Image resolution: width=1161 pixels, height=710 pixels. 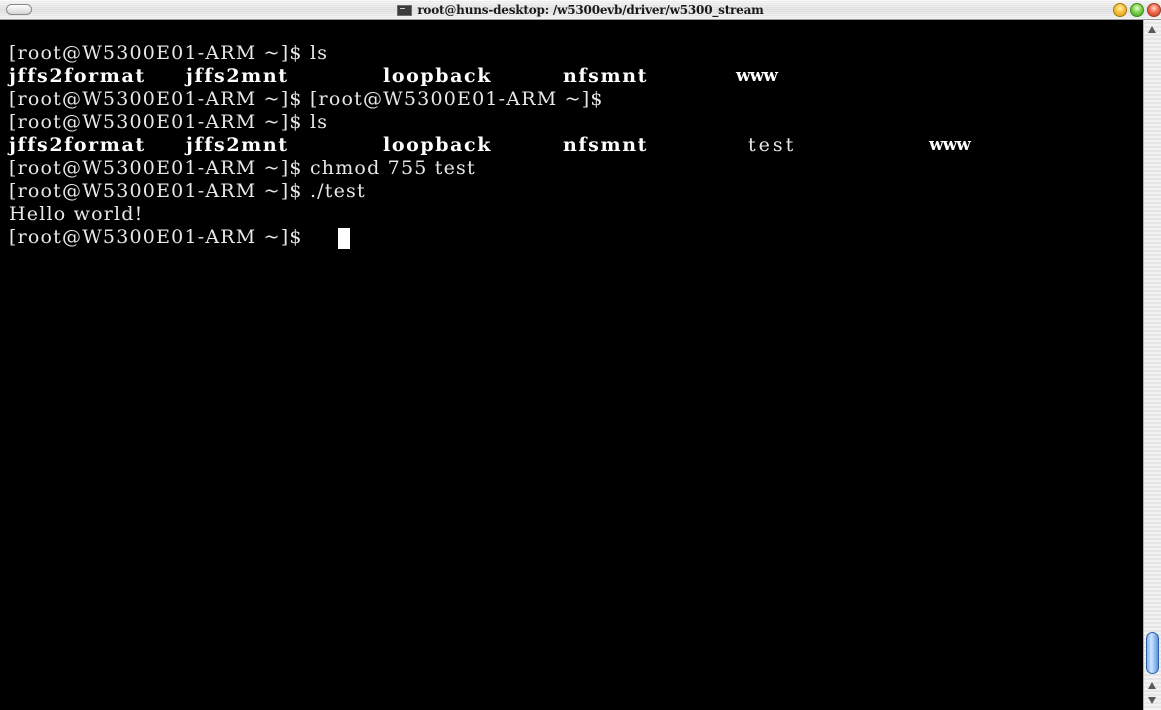 I want to click on scroll-thumb, so click(x=1152, y=653).